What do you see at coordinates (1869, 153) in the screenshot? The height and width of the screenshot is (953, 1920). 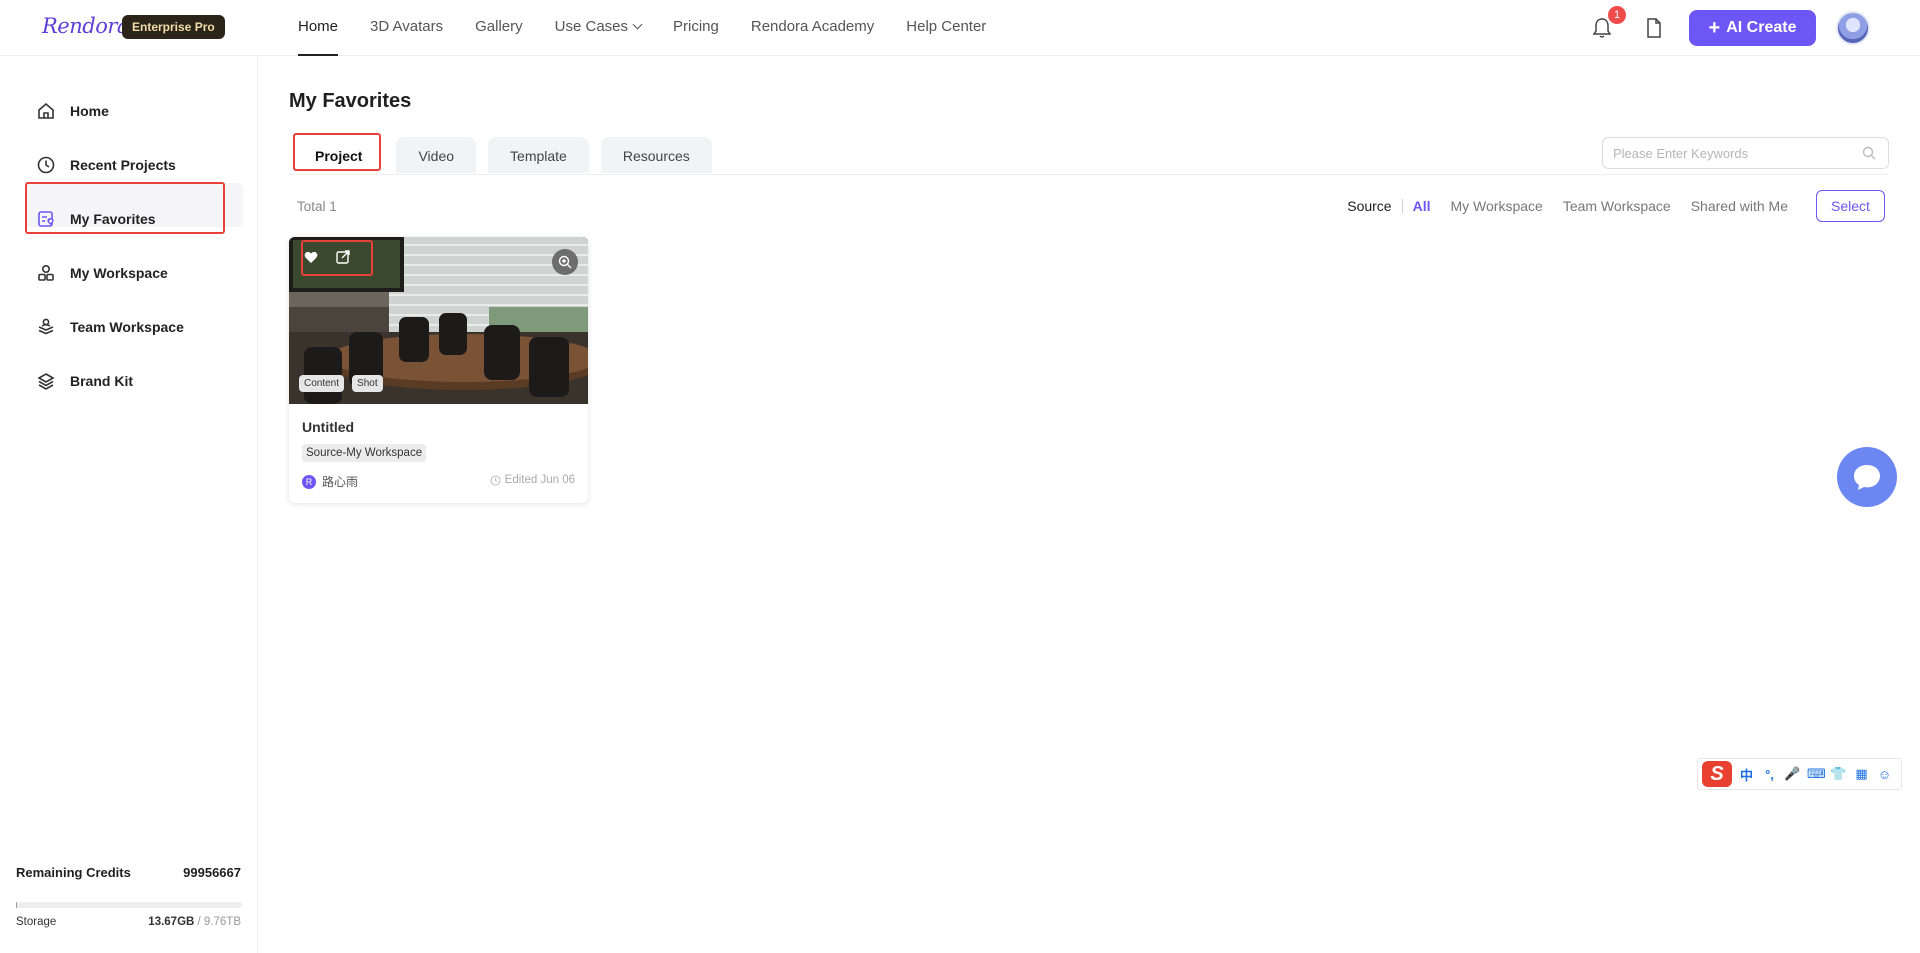 I see `search-icon` at bounding box center [1869, 153].